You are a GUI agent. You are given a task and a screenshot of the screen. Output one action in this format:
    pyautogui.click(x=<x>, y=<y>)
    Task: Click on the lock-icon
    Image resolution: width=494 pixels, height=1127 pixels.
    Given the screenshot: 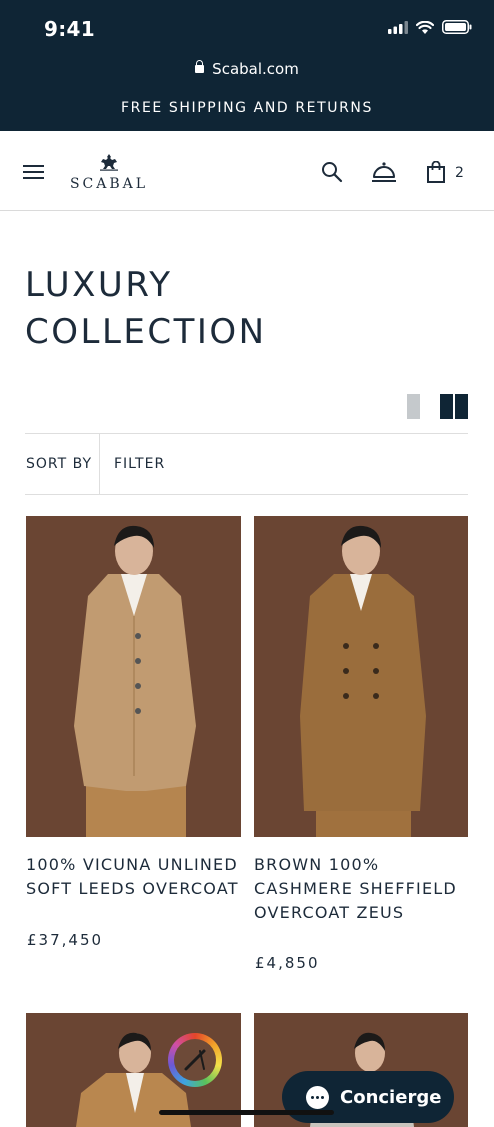 What is the action you would take?
    pyautogui.click(x=200, y=66)
    